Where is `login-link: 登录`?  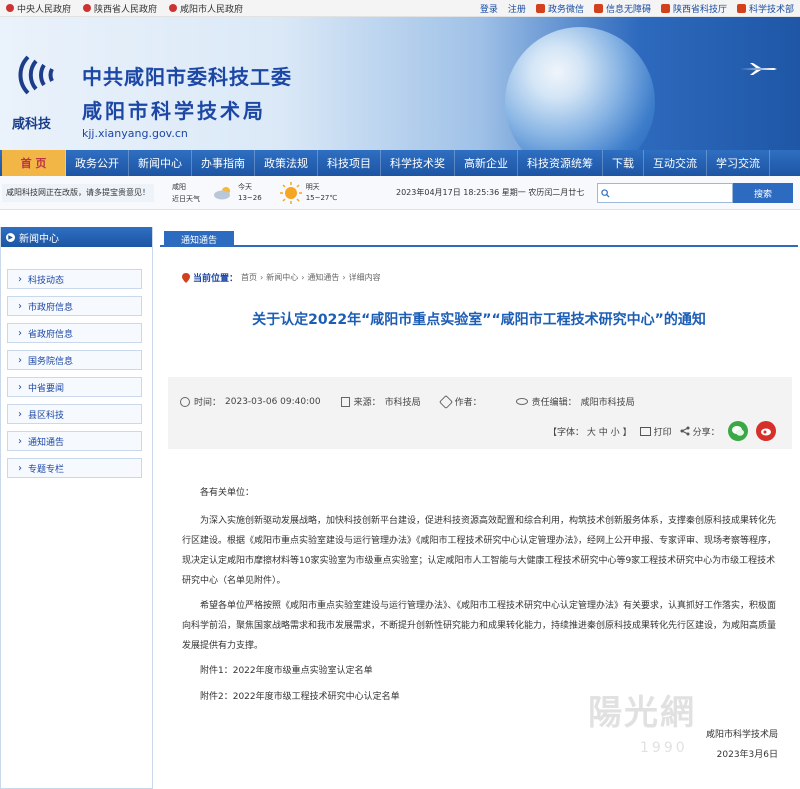
login-link: 登录 is located at coordinates (489, 8).